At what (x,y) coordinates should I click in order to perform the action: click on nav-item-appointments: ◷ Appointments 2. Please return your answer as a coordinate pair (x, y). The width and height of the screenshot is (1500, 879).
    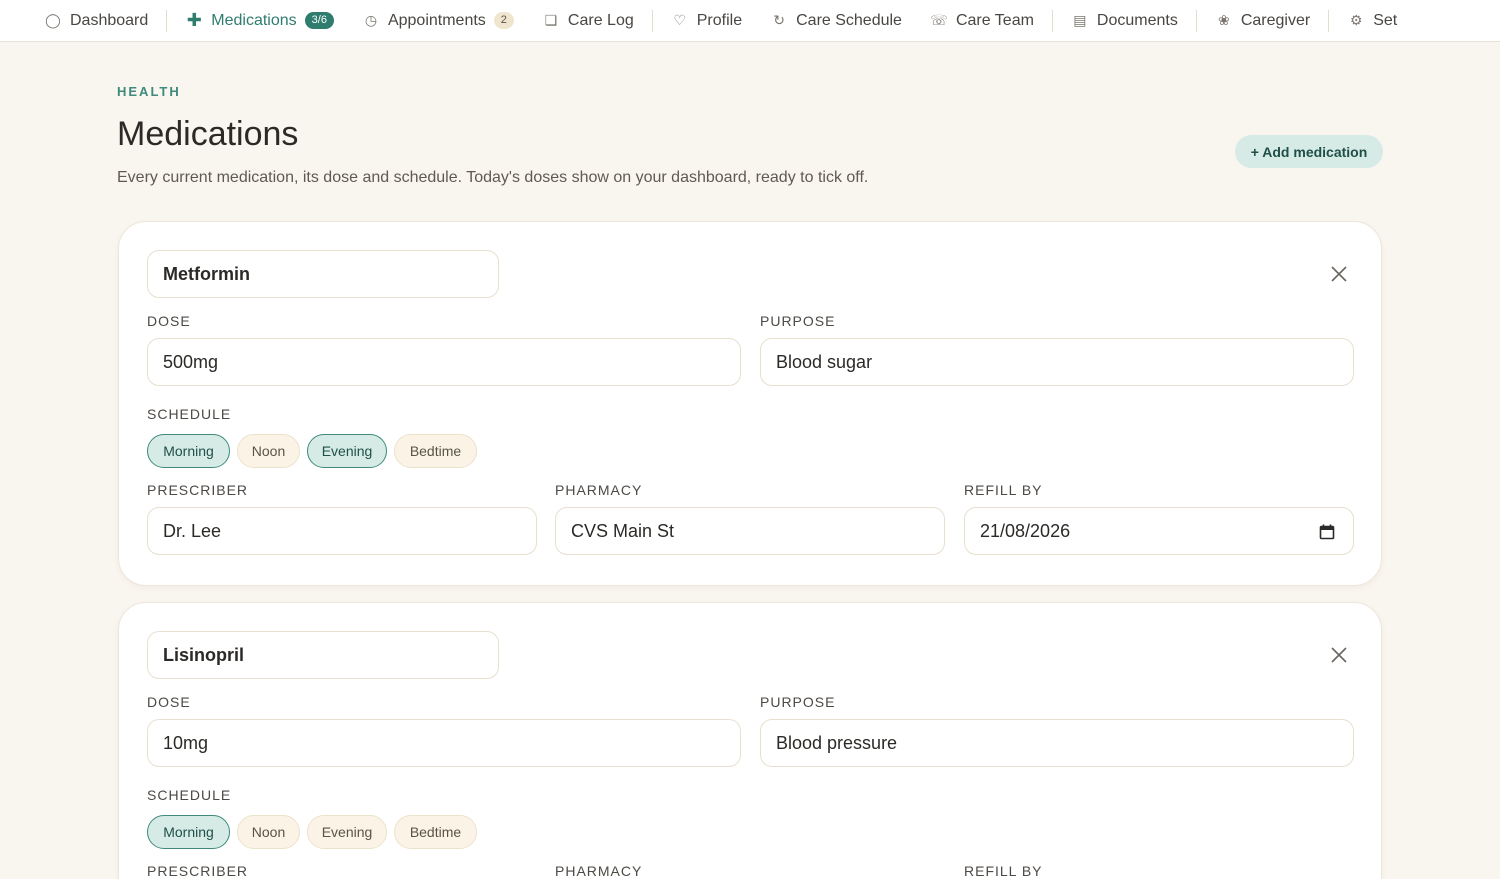
    Looking at the image, I should click on (438, 20).